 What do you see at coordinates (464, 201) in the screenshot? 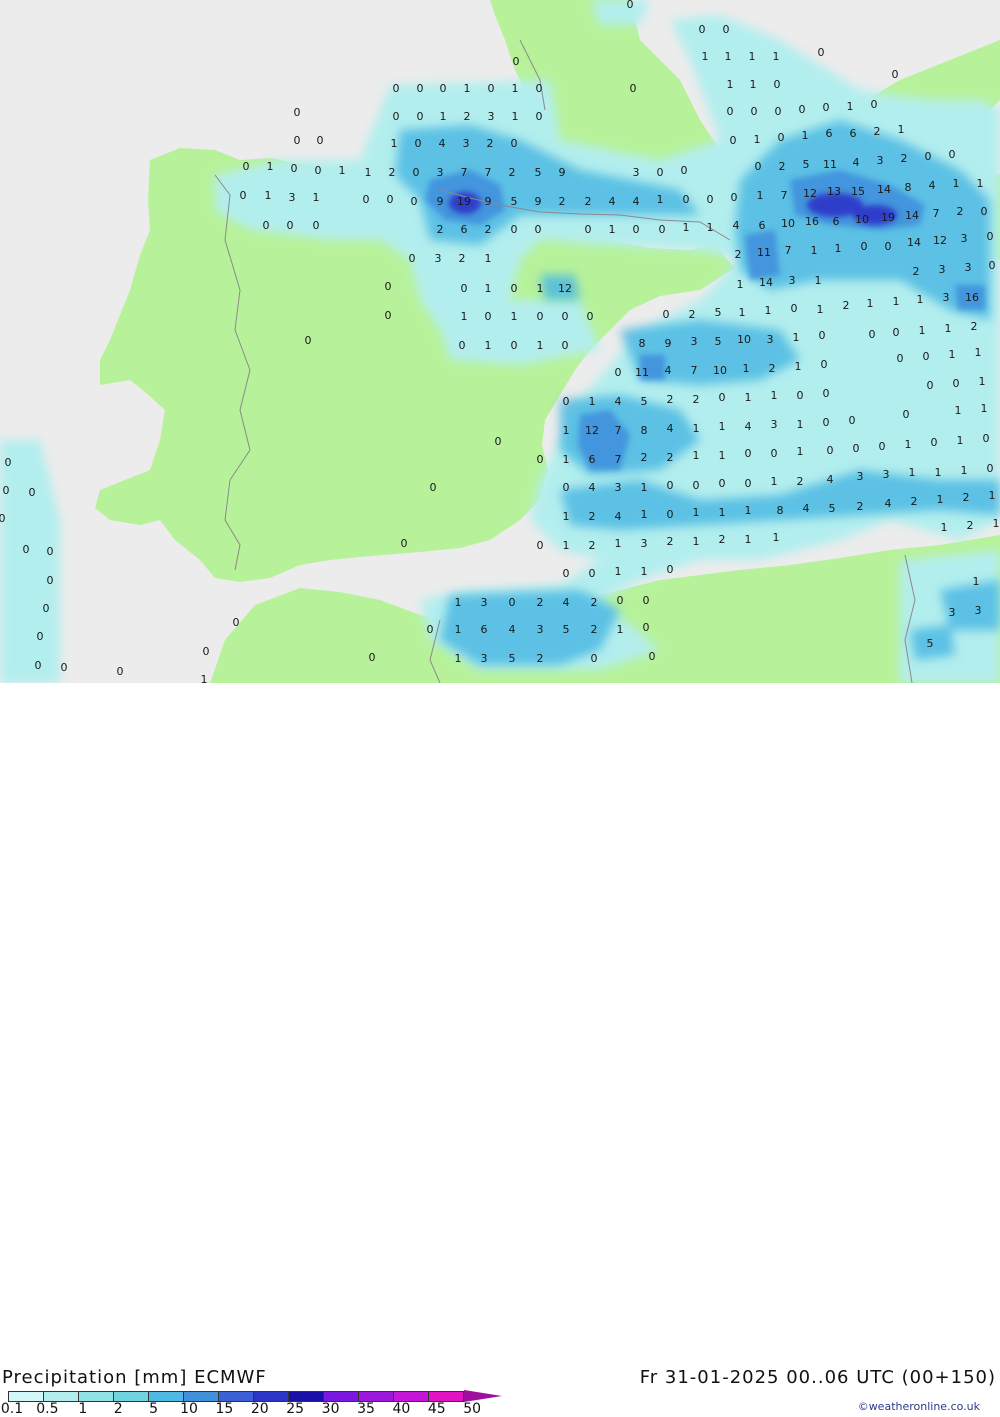
I see `precip-value: 19` at bounding box center [464, 201].